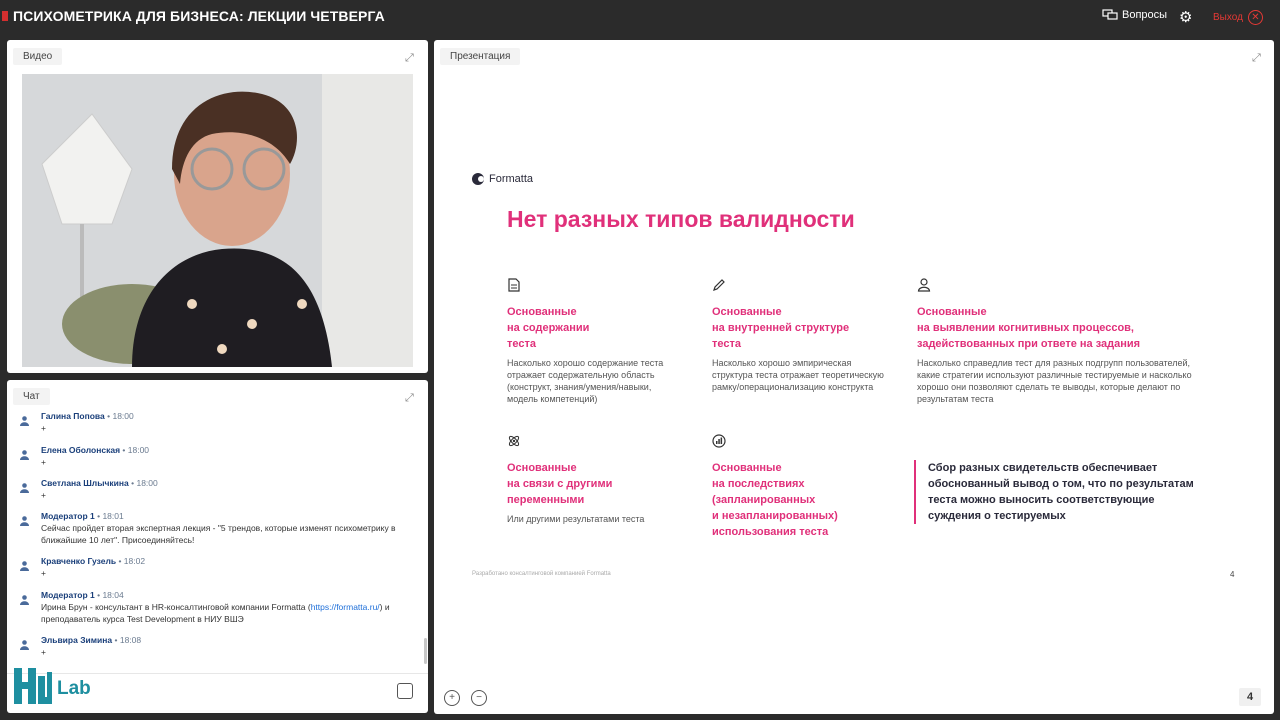  I want to click on hse-lab-logo: Lab, so click(59, 688).